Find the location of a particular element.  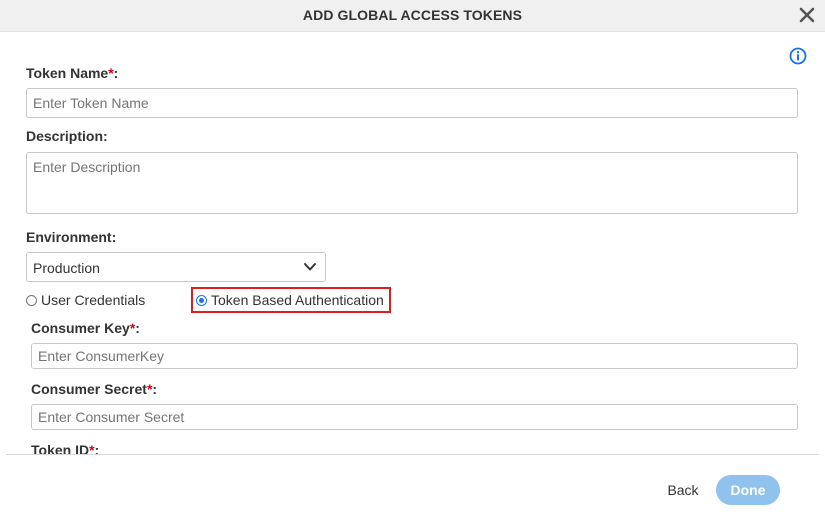

radio-button-checked is located at coordinates (201, 300).